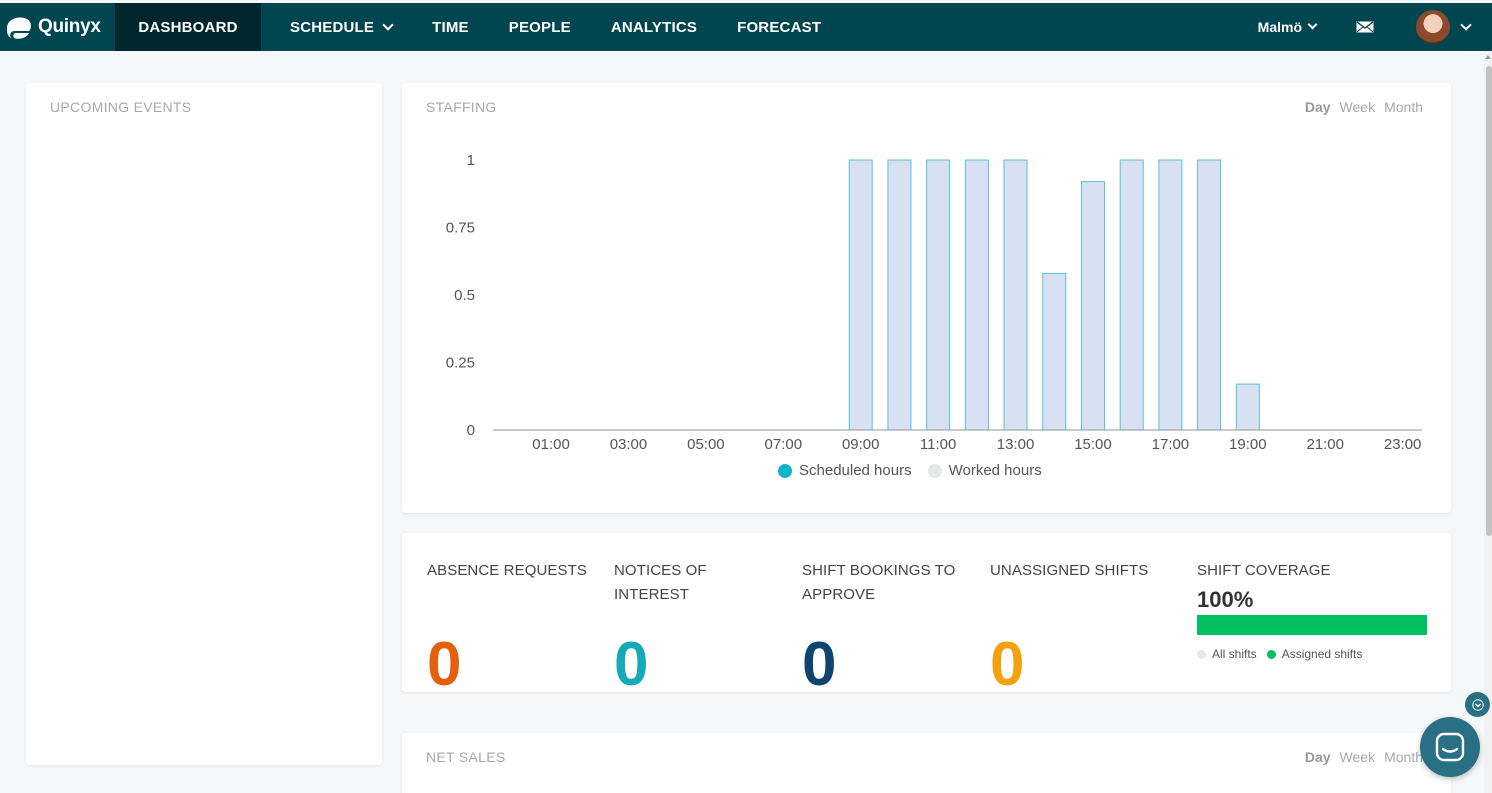 The width and height of the screenshot is (1492, 793). Describe the element at coordinates (1322, 654) in the screenshot. I see `legend-assigned-shifts-label: Assigned shifts` at that location.